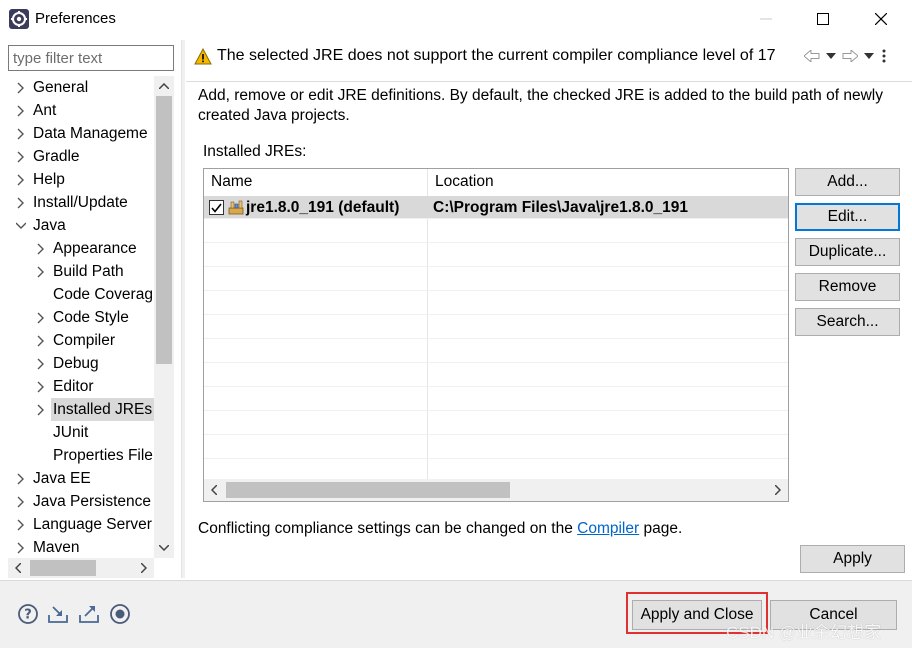 The height and width of the screenshot is (648, 912). What do you see at coordinates (214, 490) in the screenshot?
I see `table-scroll-left-icon` at bounding box center [214, 490].